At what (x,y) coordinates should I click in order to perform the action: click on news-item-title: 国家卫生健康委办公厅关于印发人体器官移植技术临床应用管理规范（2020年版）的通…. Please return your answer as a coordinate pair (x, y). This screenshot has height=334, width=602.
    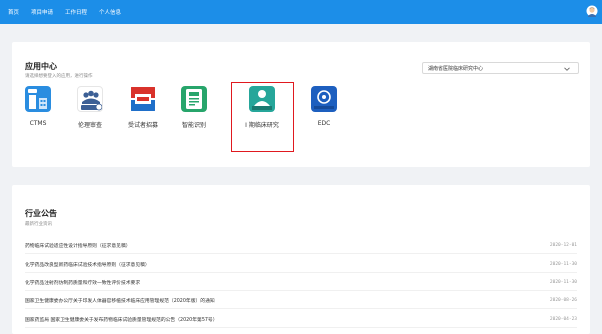
    Looking at the image, I should click on (120, 301).